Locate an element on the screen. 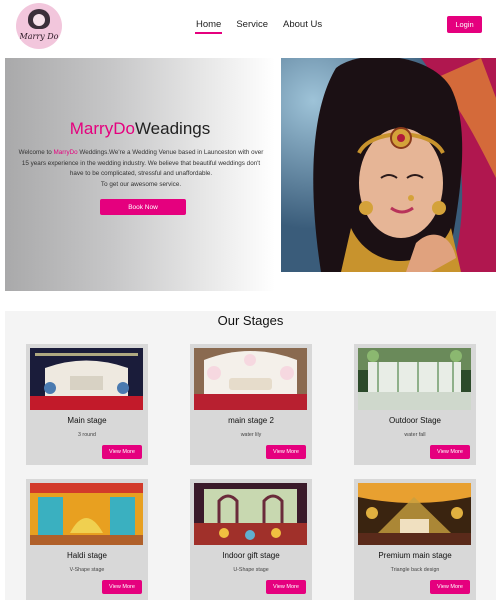  stage-card-outdoor-stage: Outdoor Stage water fall View More is located at coordinates (415, 404).